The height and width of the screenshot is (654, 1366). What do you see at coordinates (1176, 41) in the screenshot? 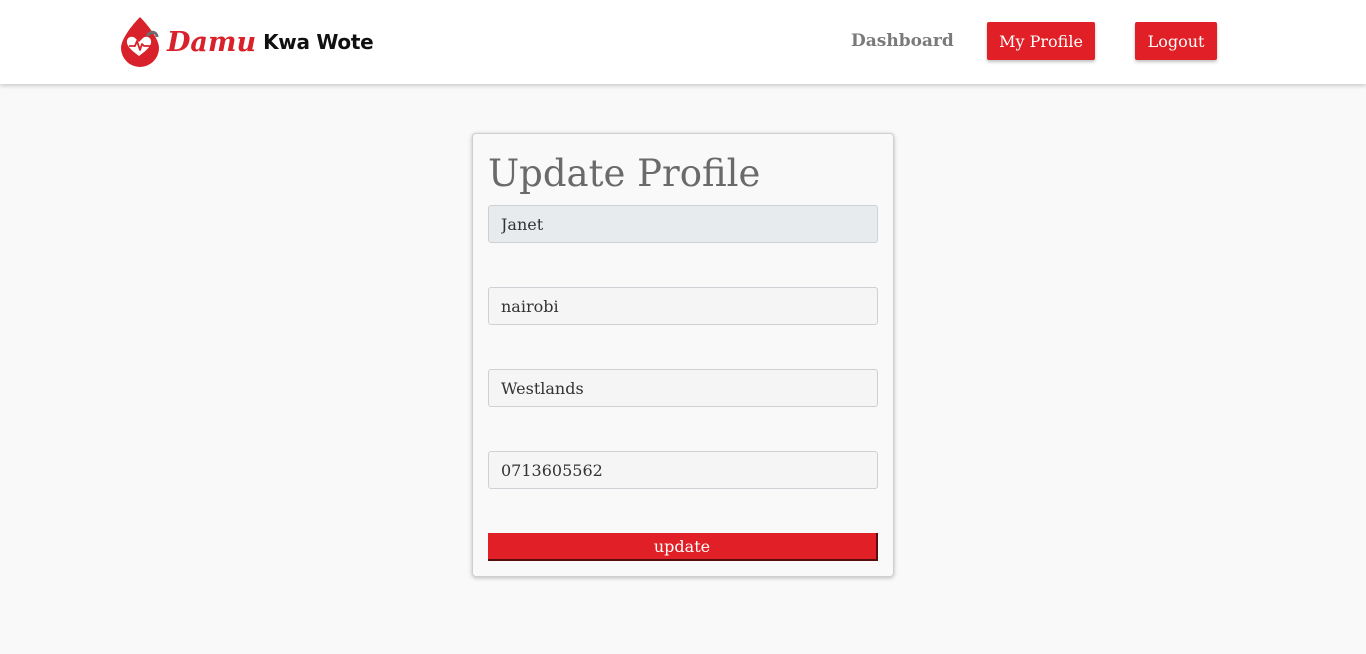
I see `logout-button: Logout` at bounding box center [1176, 41].